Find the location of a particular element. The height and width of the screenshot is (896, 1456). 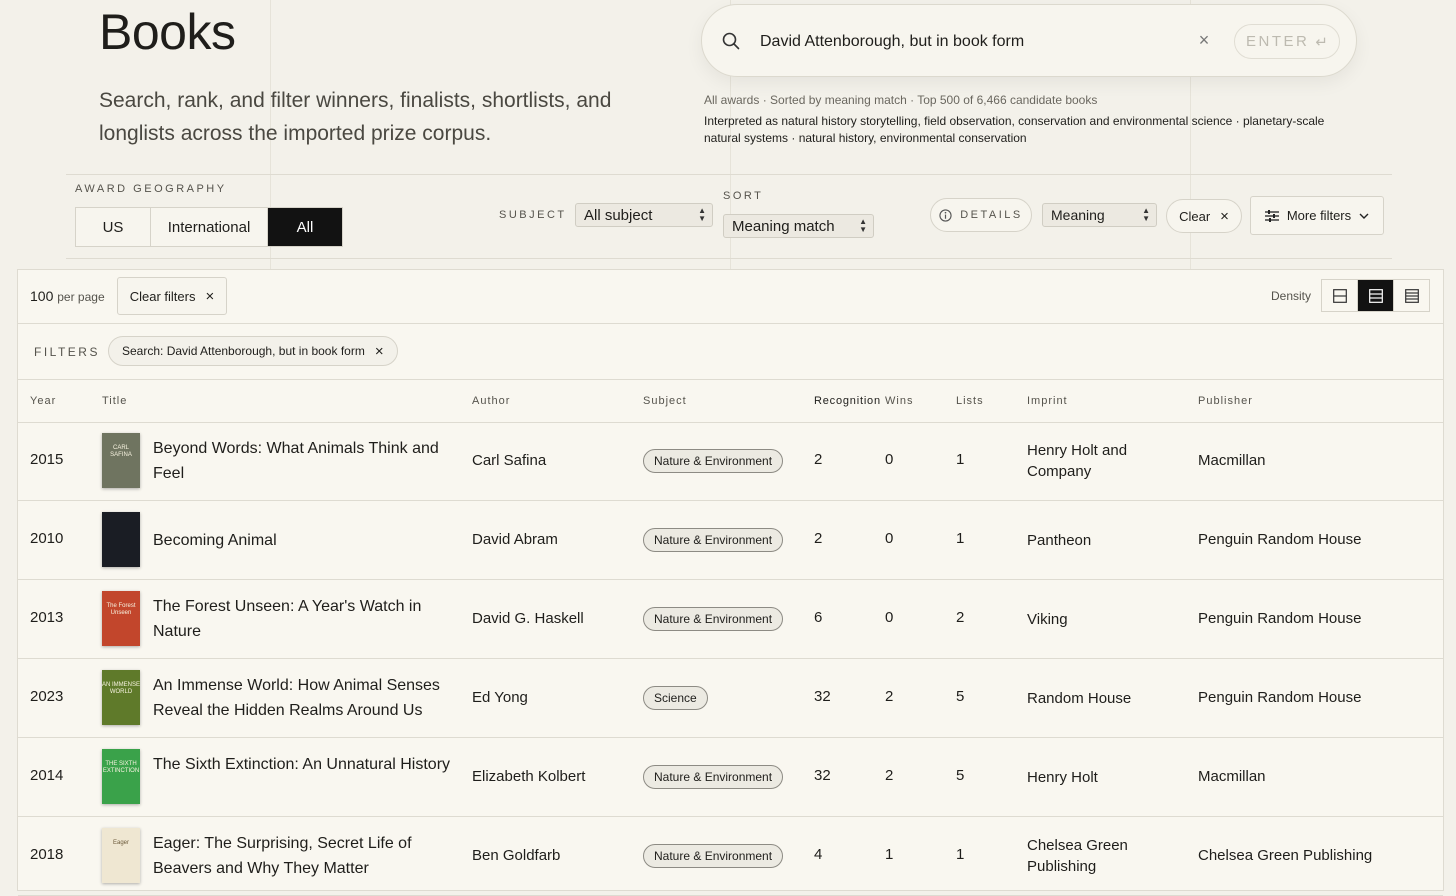

geography-option-us: US is located at coordinates (113, 227).